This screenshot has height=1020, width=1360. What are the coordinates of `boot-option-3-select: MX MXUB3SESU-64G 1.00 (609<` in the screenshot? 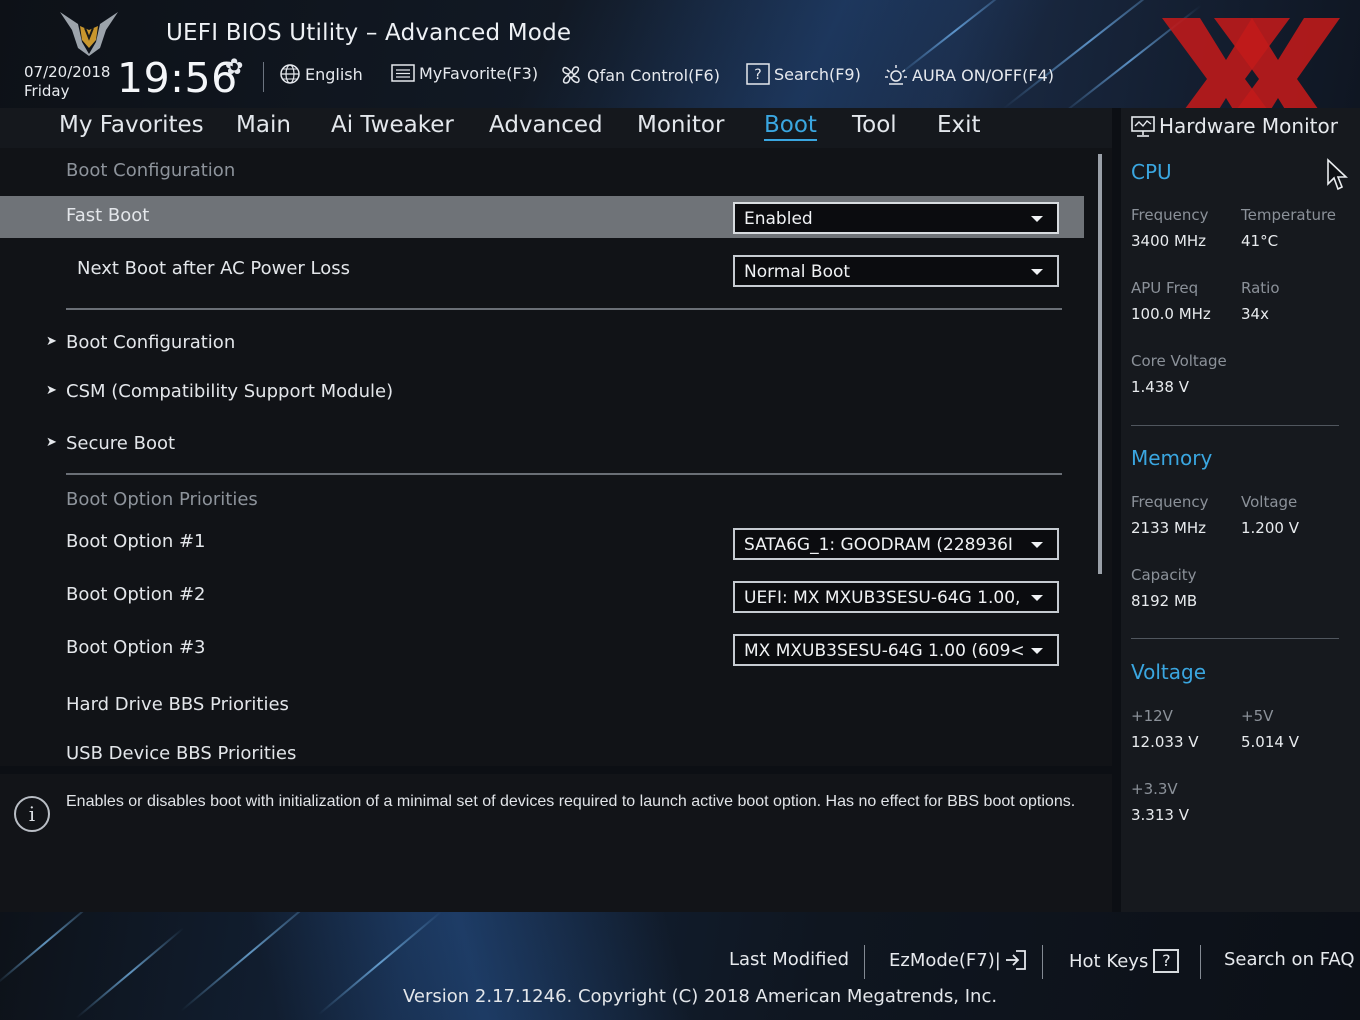 It's located at (896, 650).